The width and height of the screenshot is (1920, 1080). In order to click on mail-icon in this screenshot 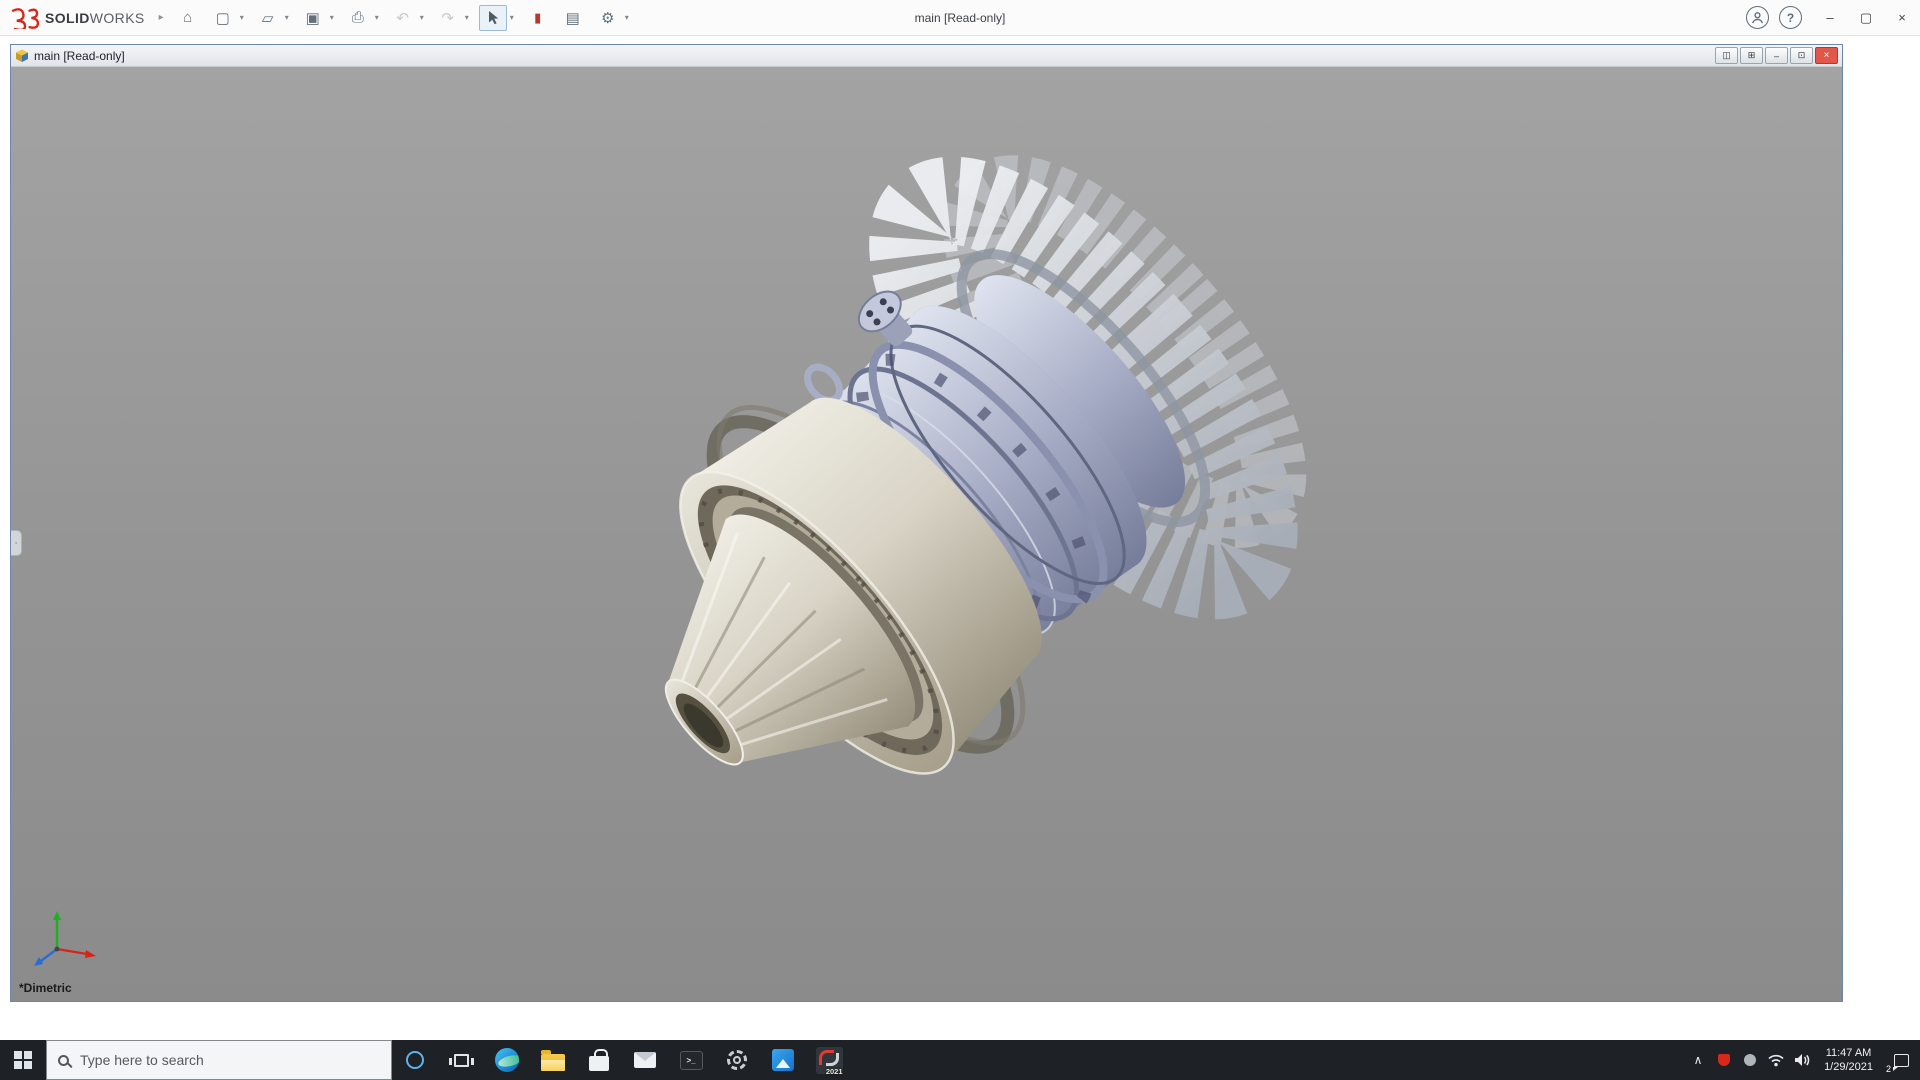, I will do `click(645, 1060)`.